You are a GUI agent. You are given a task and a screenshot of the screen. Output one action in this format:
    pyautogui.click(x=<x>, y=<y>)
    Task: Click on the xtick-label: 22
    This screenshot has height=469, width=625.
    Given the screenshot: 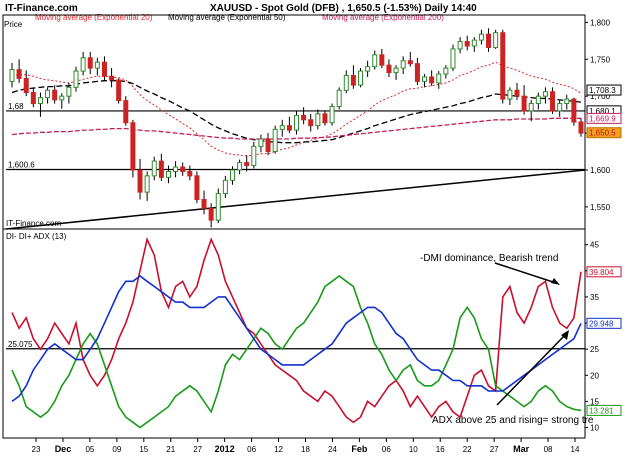 What is the action you would take?
    pyautogui.click(x=467, y=449)
    